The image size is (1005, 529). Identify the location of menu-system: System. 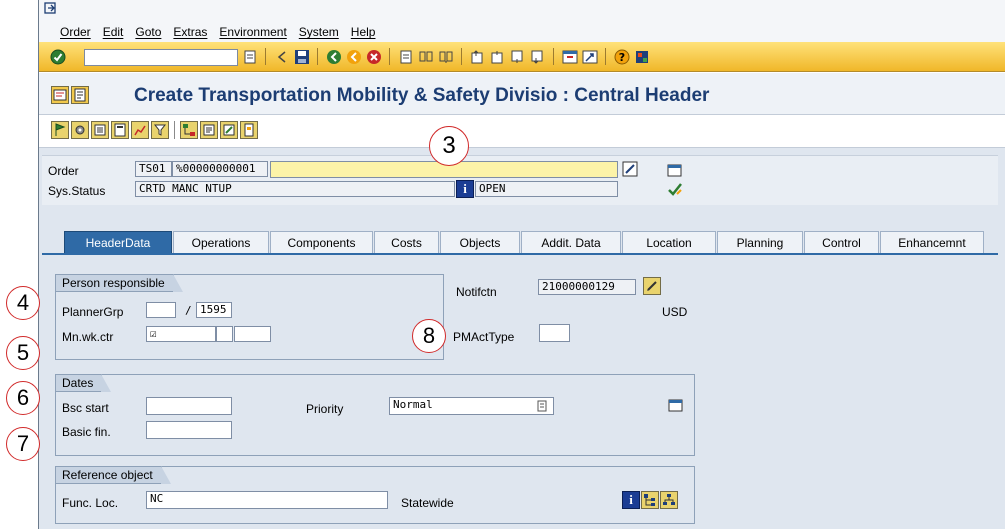
(319, 32).